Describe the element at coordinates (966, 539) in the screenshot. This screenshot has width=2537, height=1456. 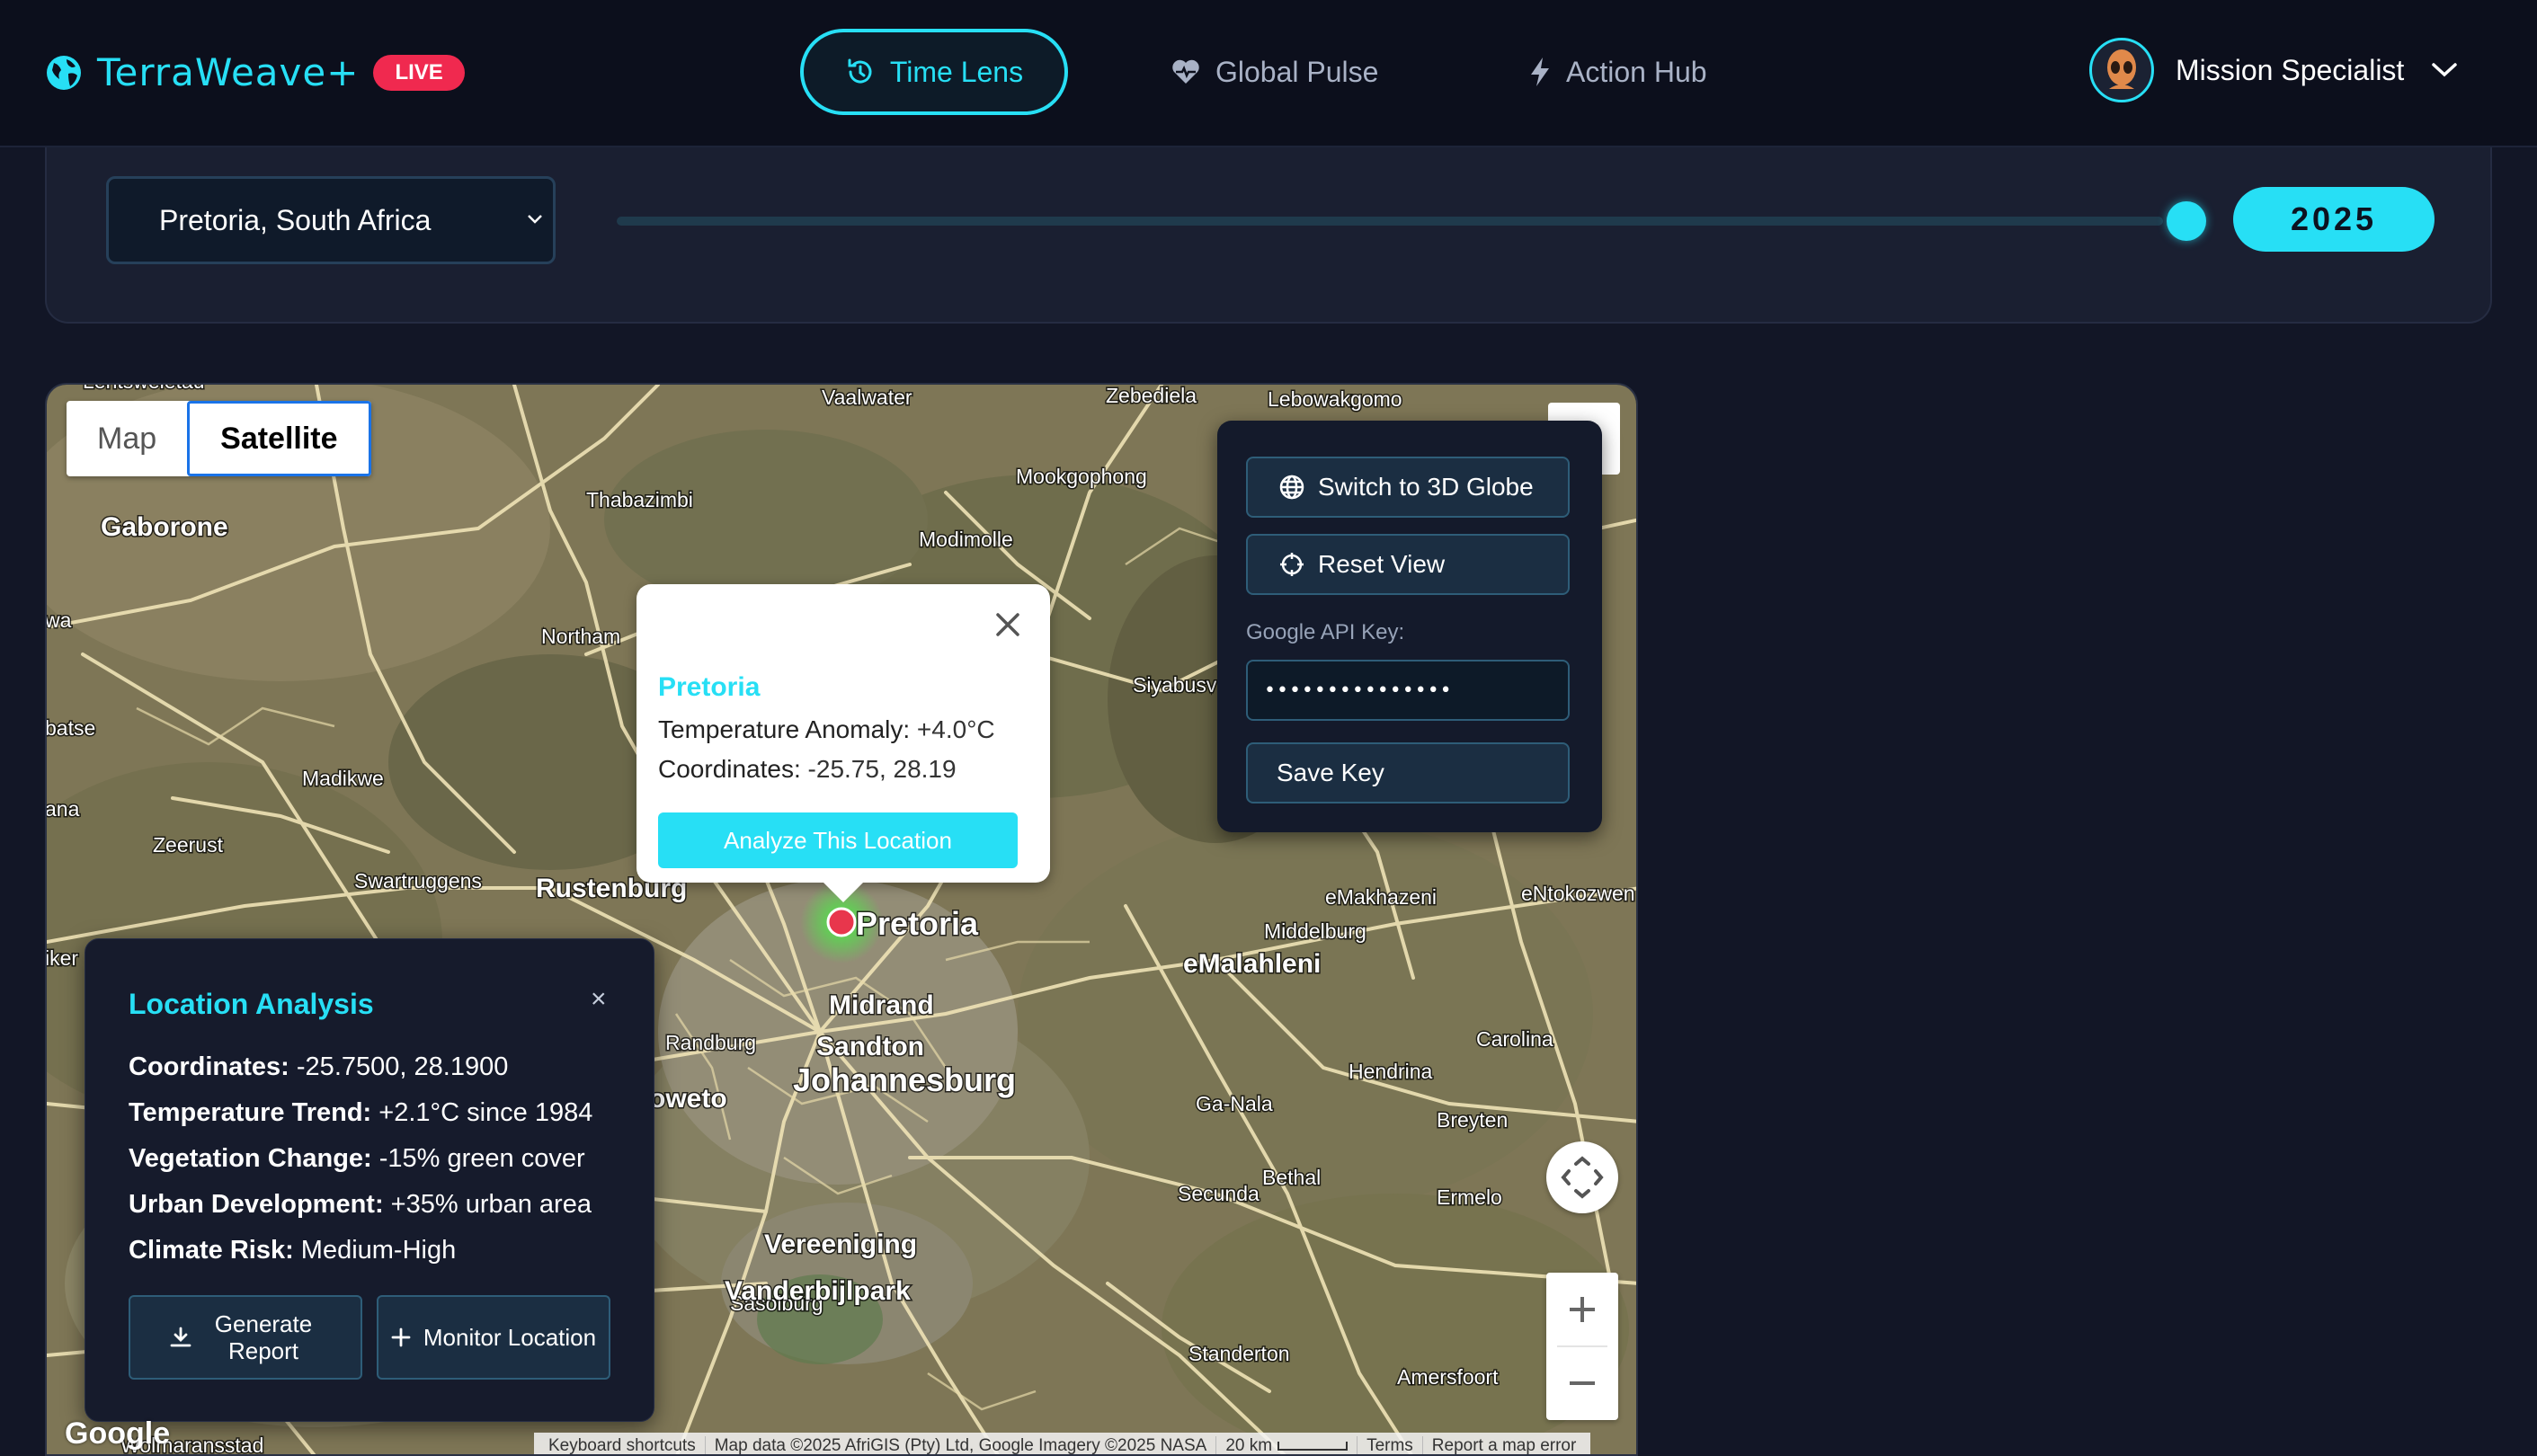
I see `map-label: Modimolle` at that location.